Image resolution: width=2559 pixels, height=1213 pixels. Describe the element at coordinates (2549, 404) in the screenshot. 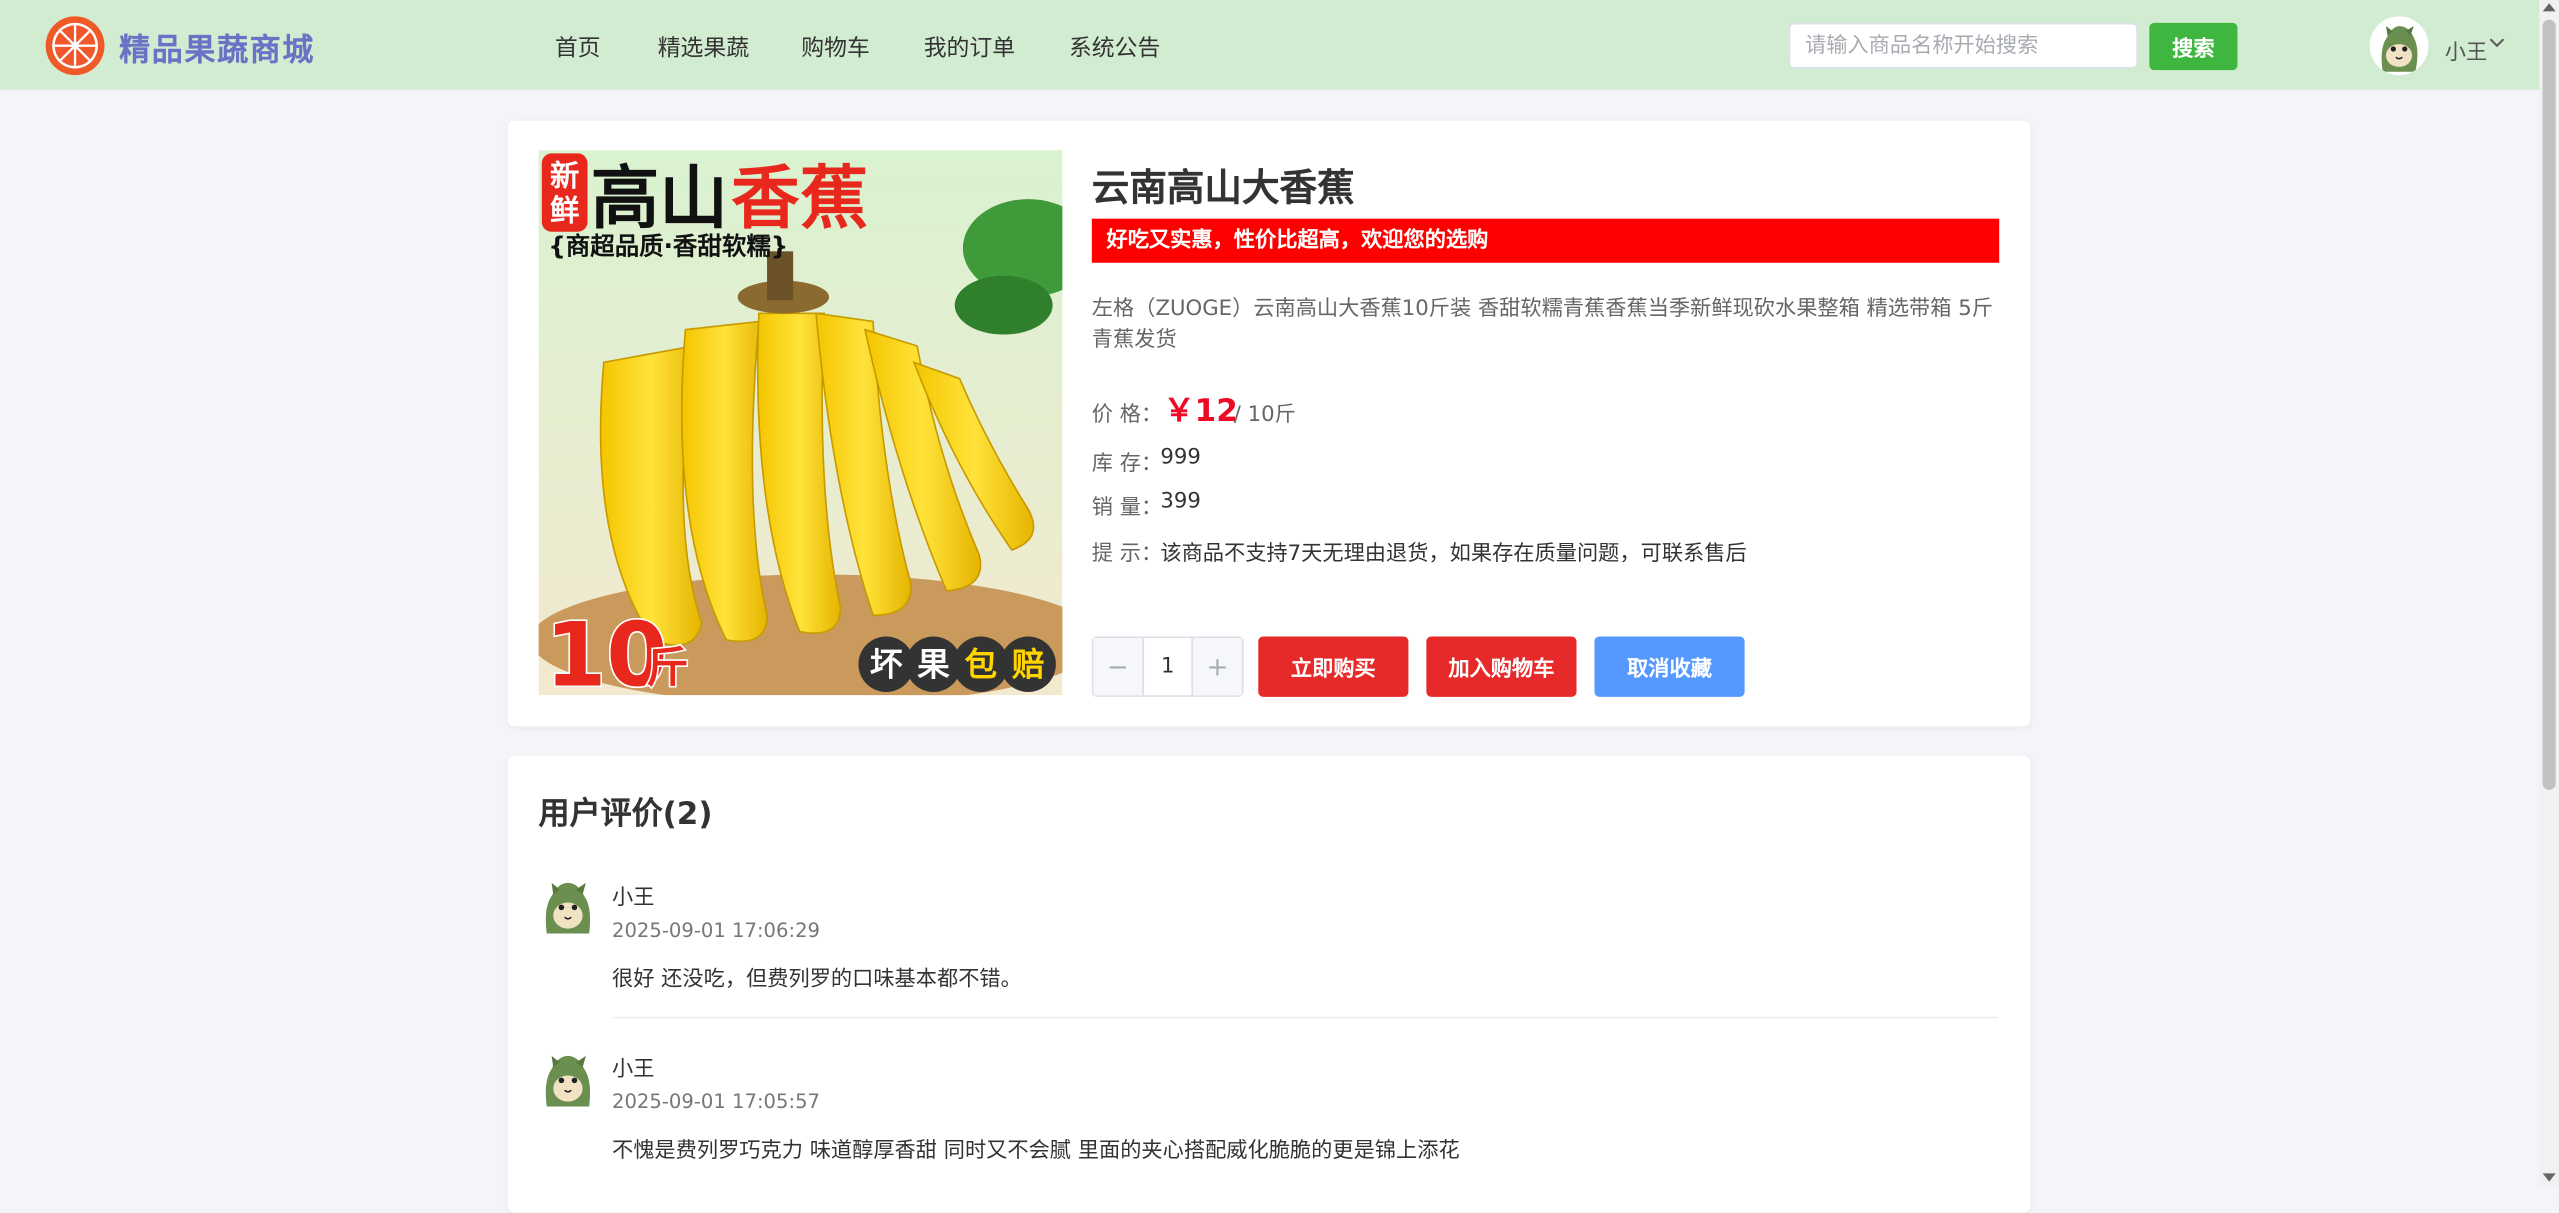

I see `scrollbar-thumb` at that location.